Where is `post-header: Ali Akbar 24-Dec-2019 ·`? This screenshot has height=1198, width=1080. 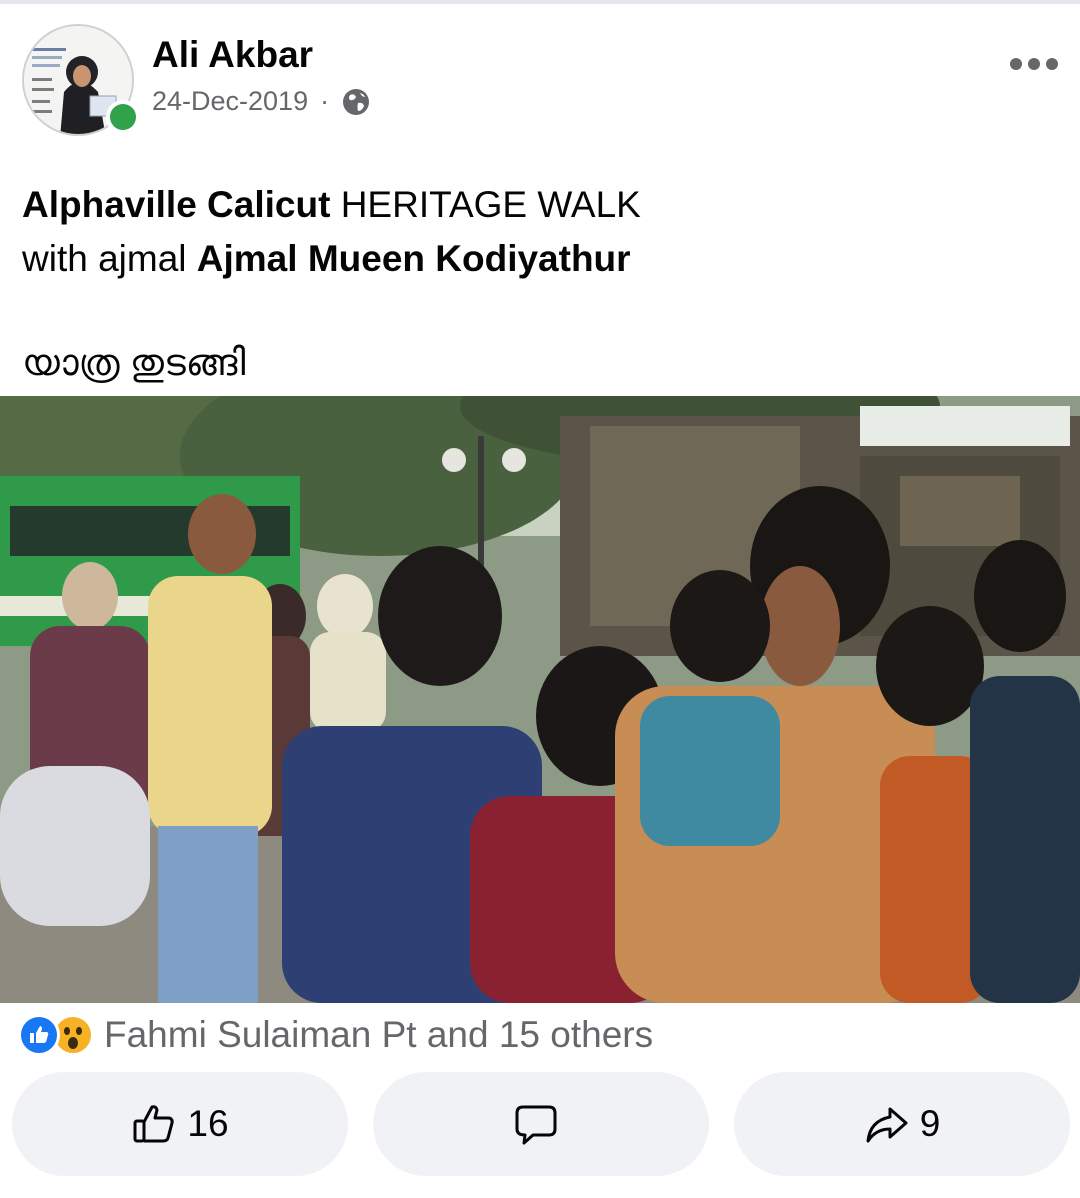
post-header: Ali Akbar 24-Dec-2019 · is located at coordinates (540, 80).